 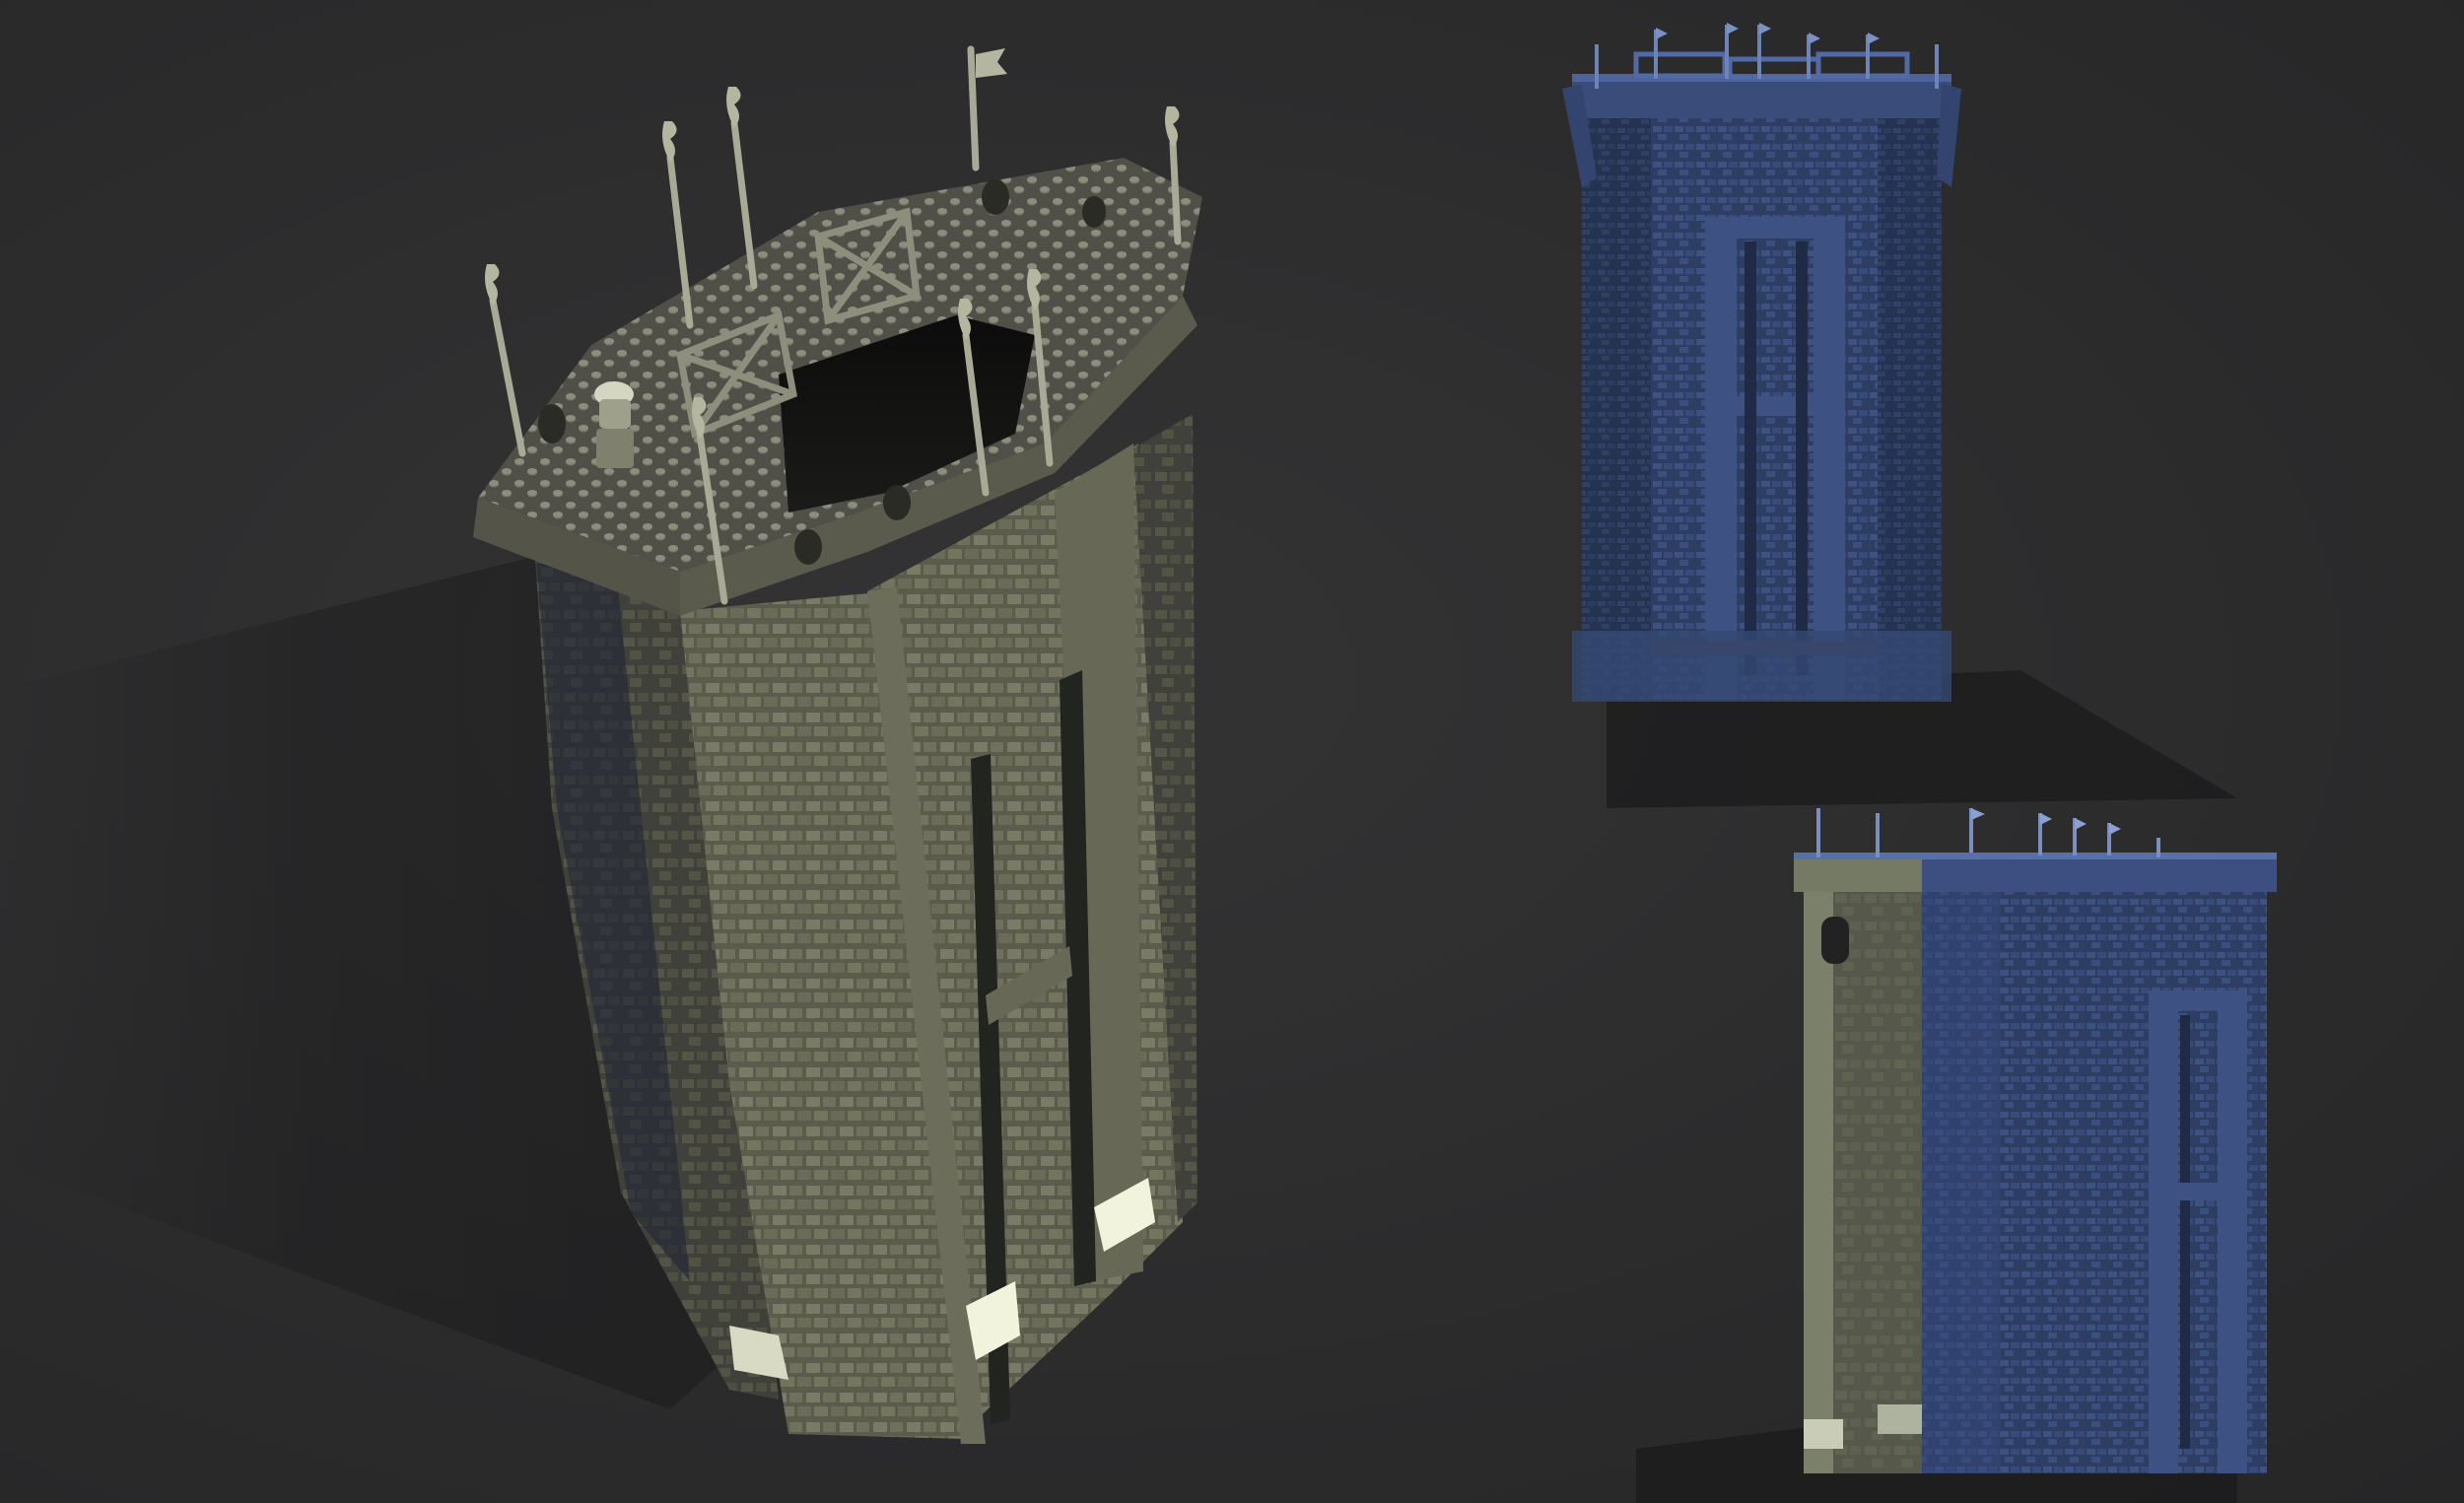 I want to click on front-view-tower-image, so click(x=1899, y=415).